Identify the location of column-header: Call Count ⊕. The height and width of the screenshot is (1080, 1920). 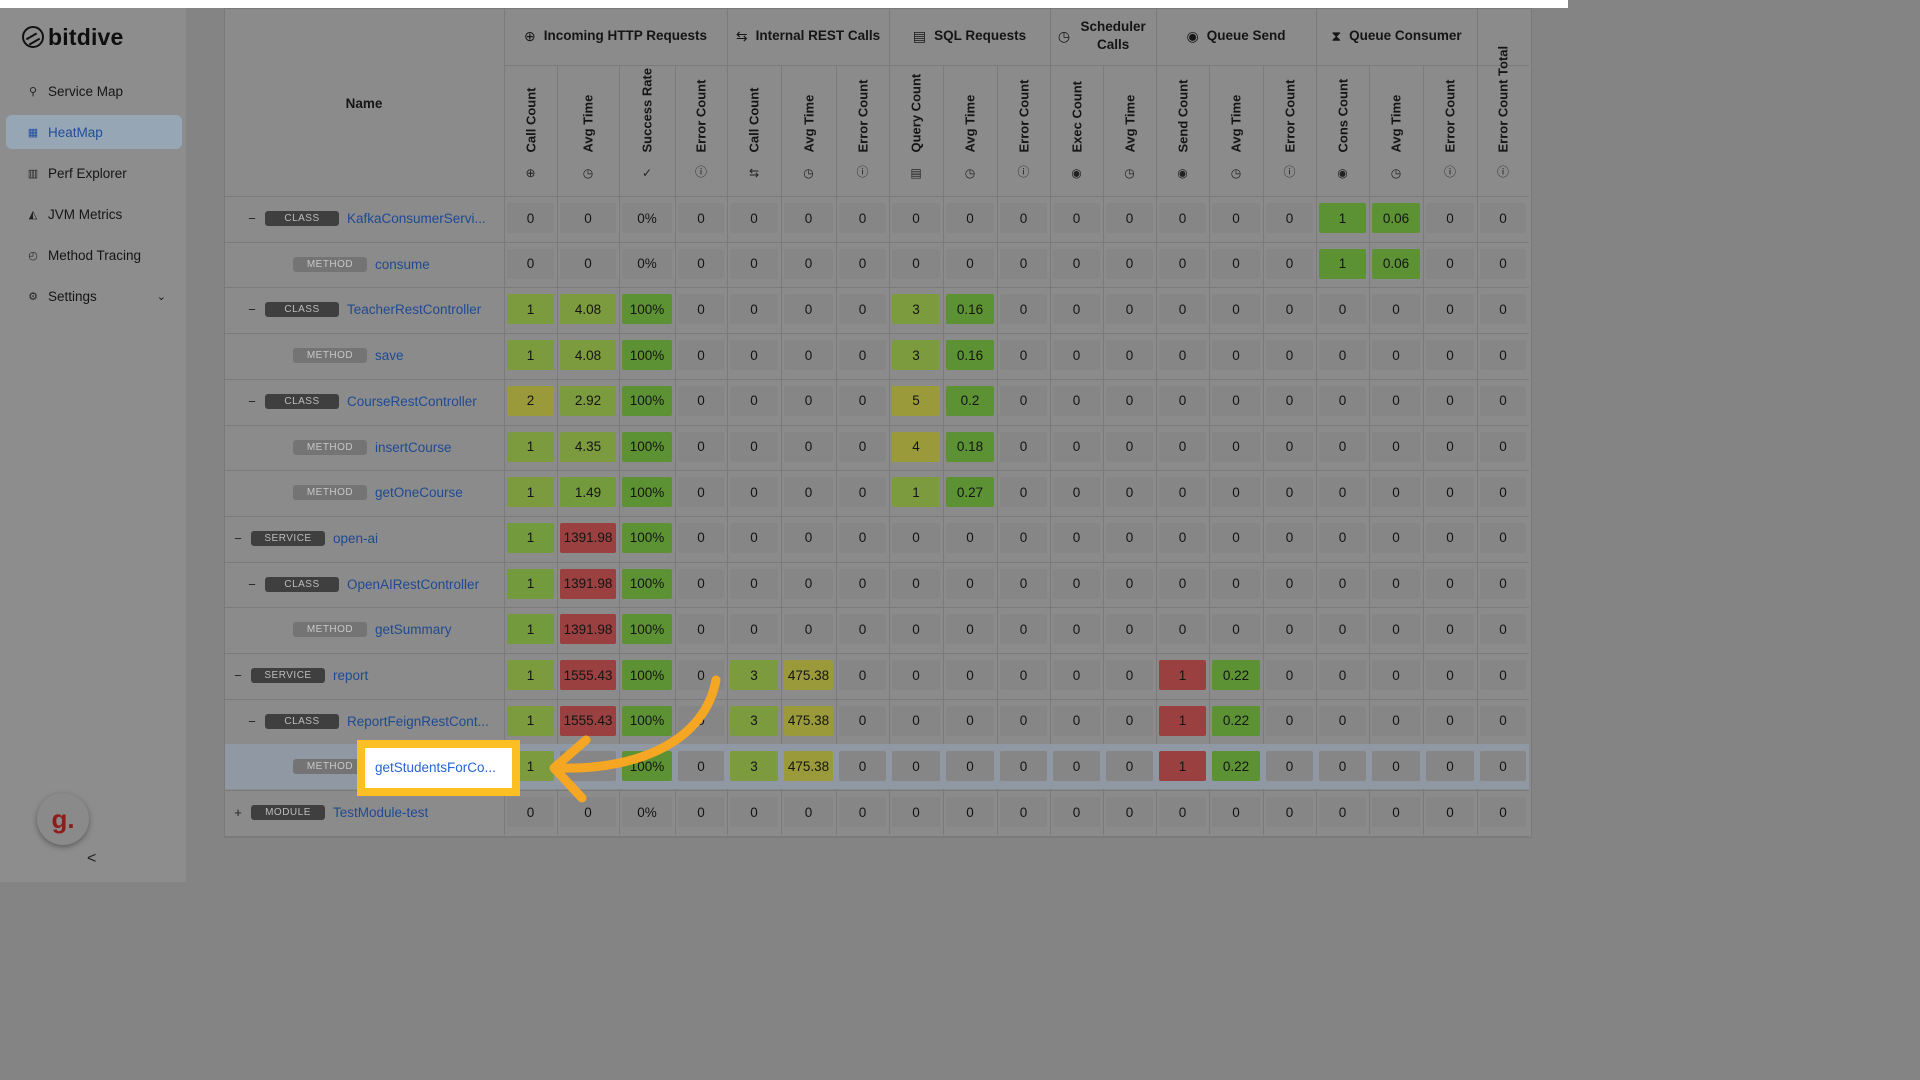
(530, 127).